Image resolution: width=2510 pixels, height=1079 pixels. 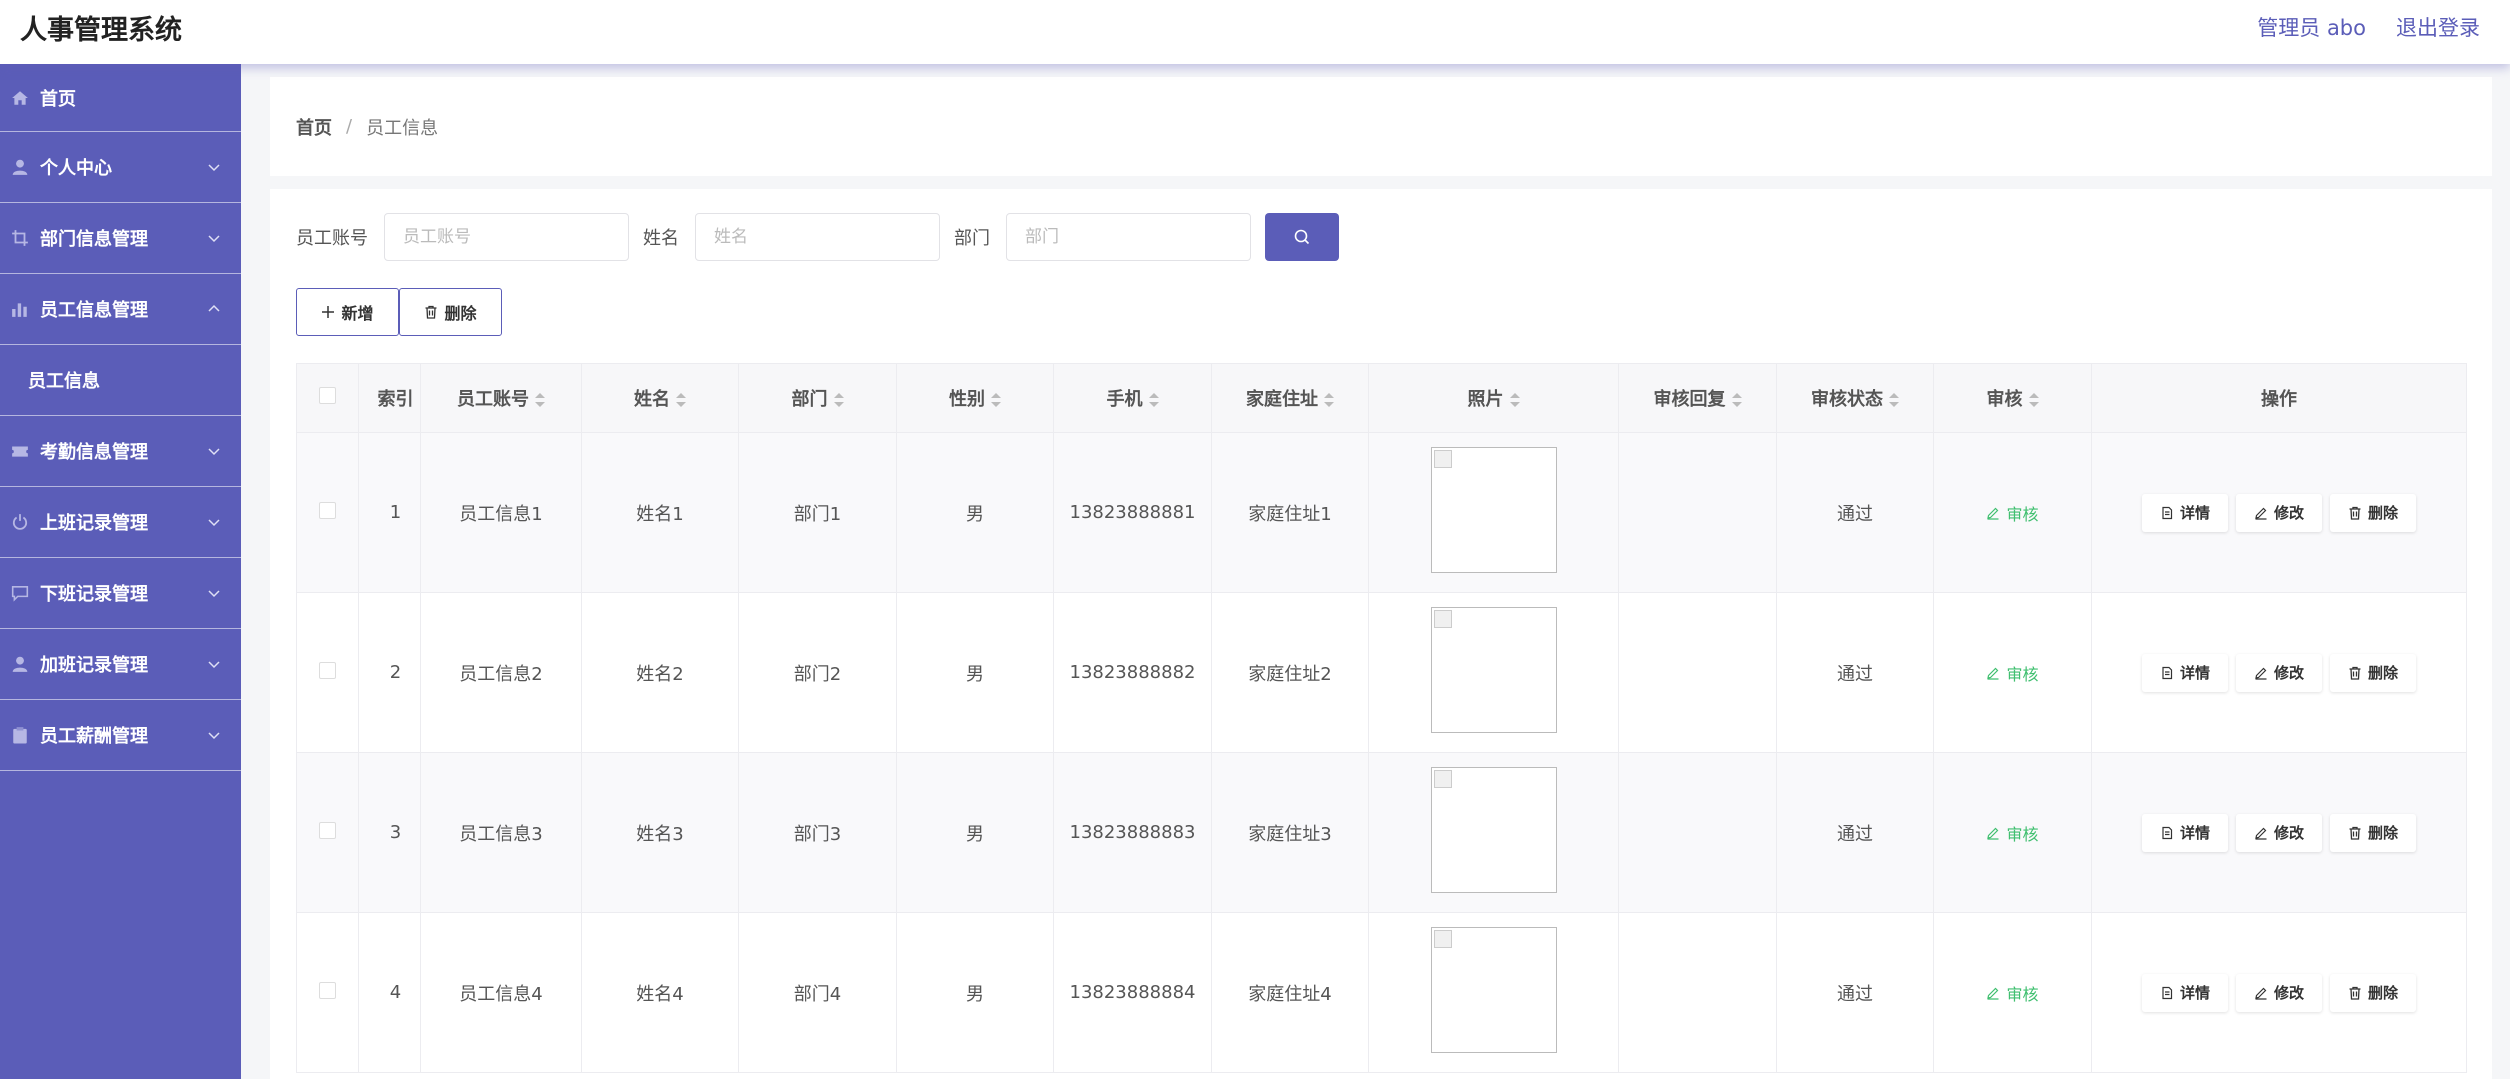 I want to click on toolbar: 新增 删除, so click(x=399, y=312).